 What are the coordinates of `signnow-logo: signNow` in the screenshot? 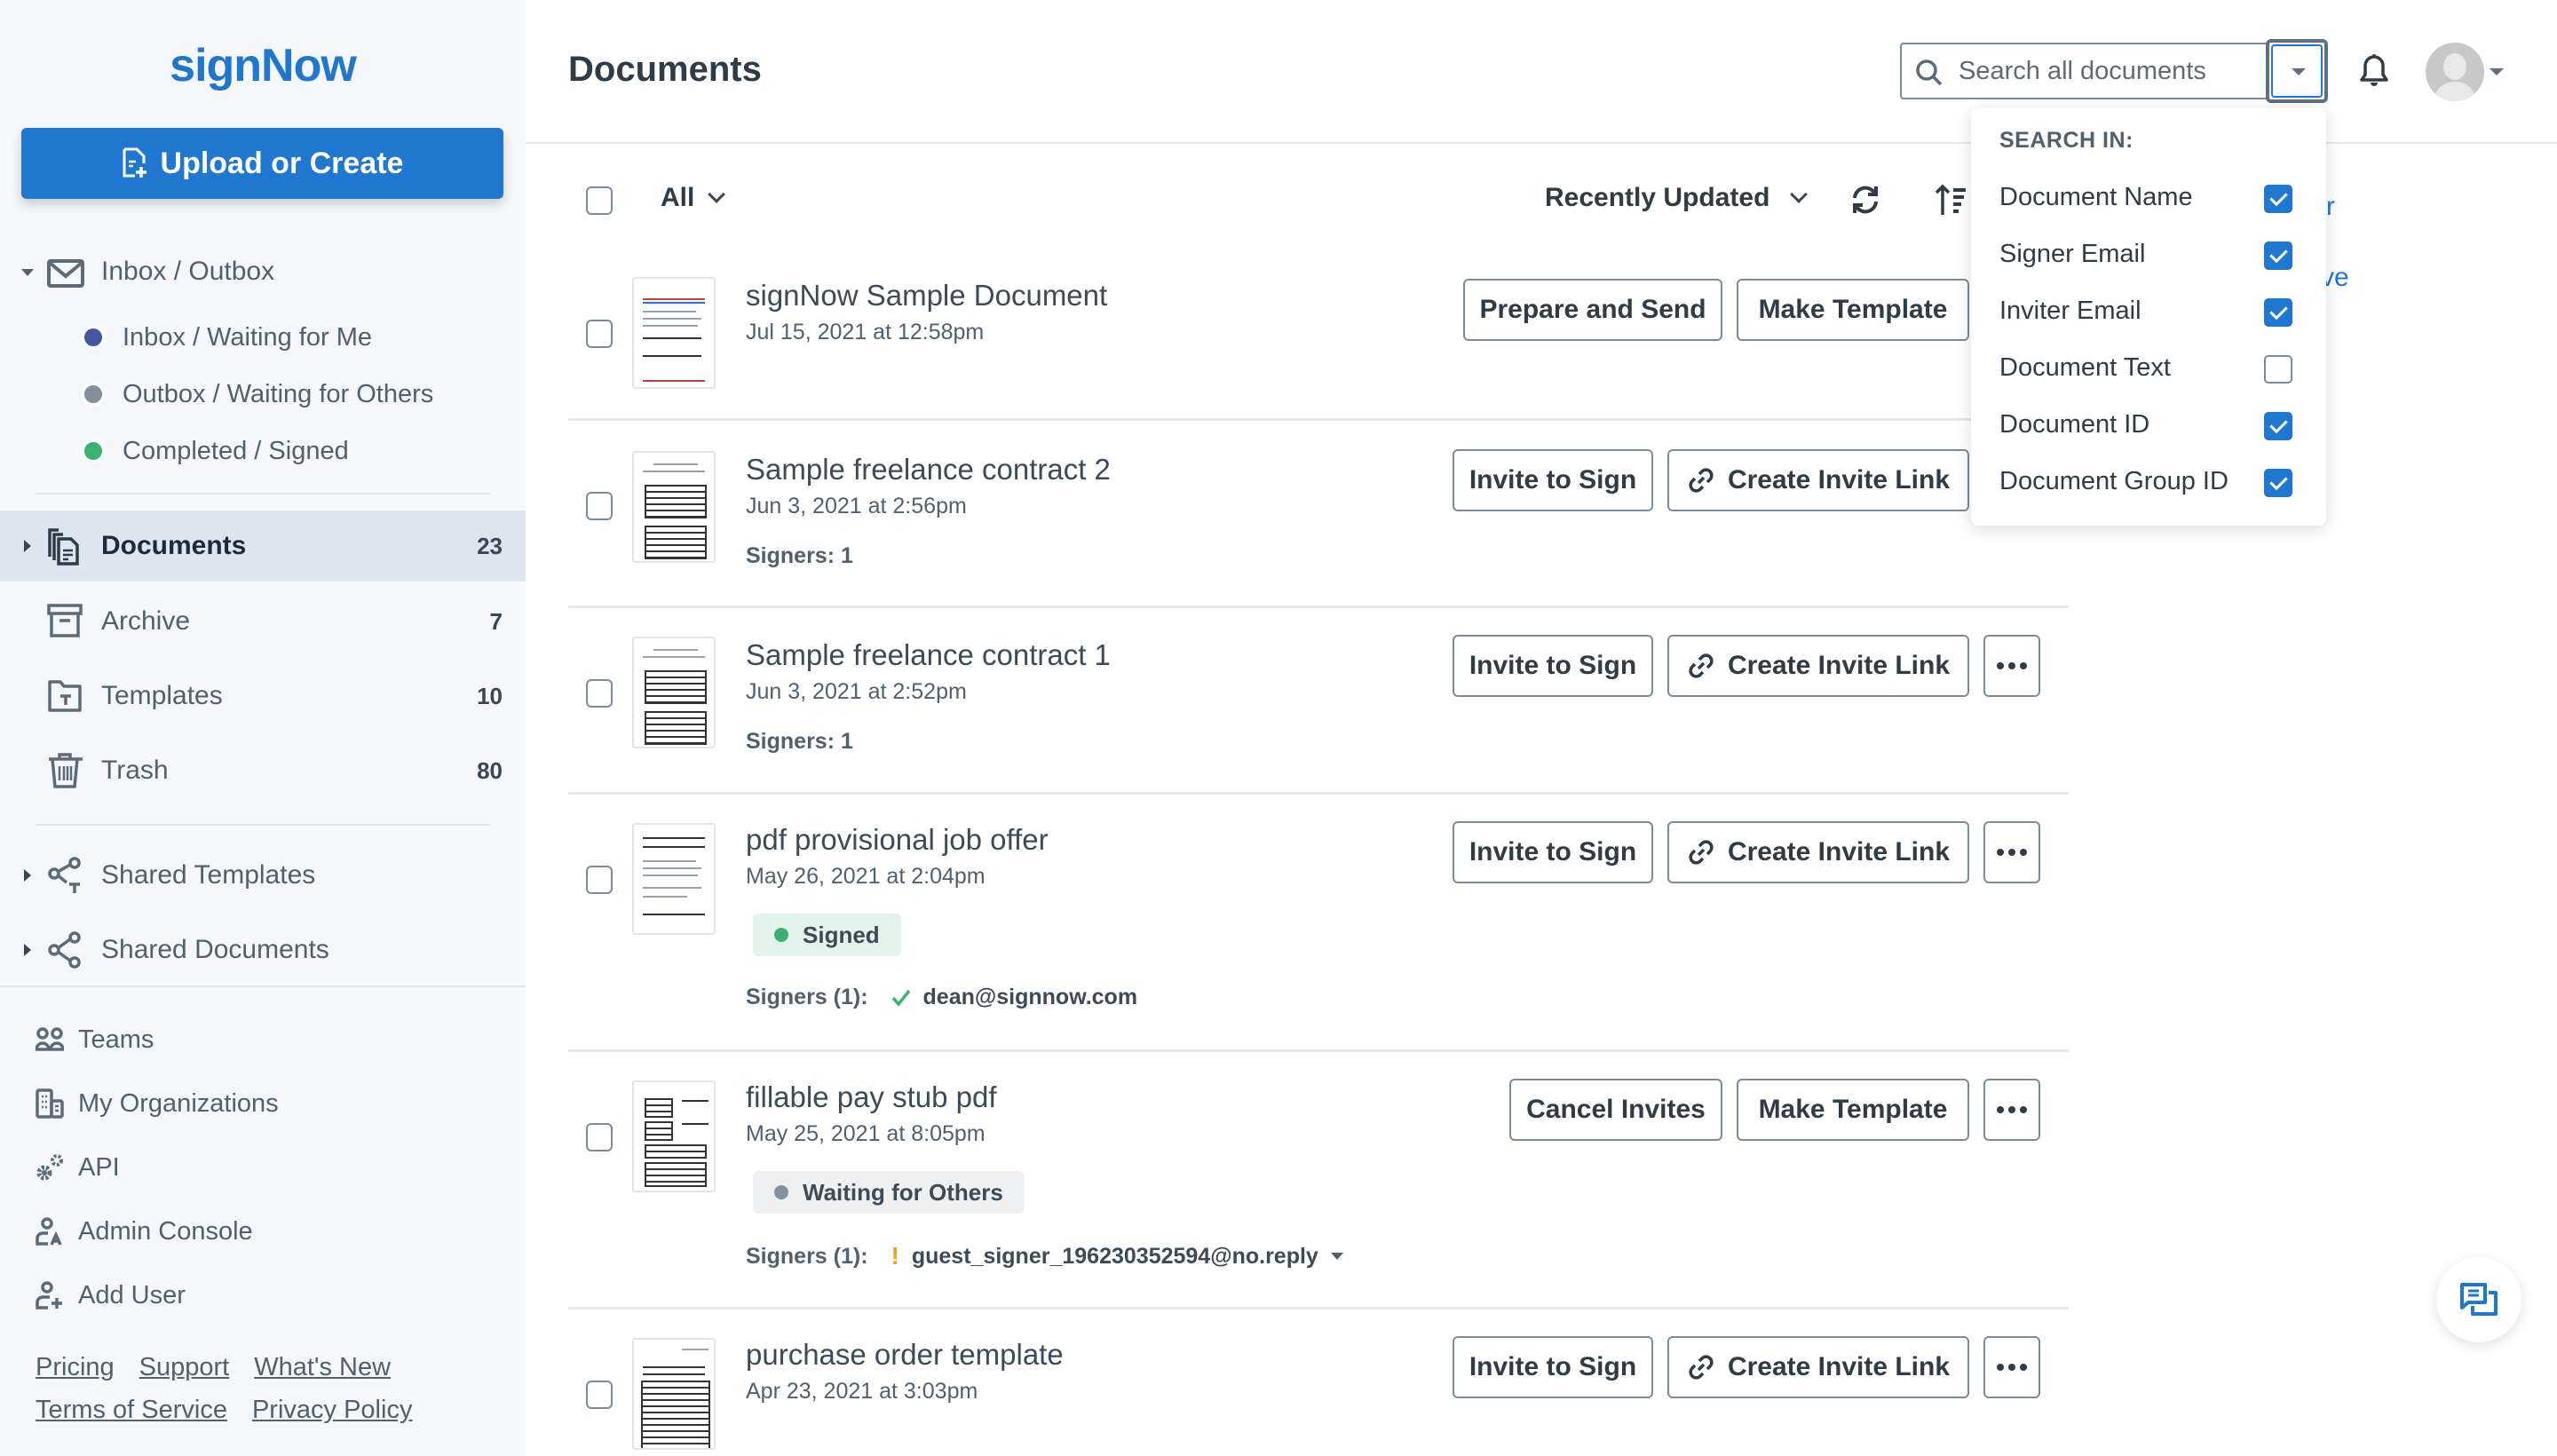 It's located at (263, 65).